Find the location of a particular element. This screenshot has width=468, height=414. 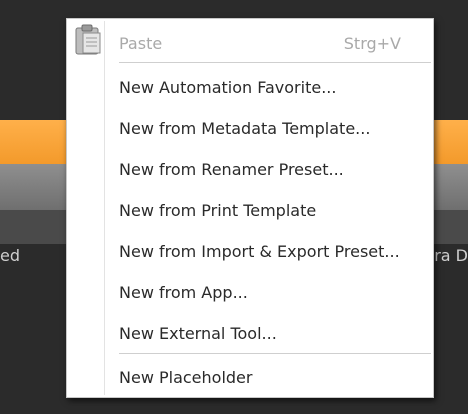

clipboard-icon is located at coordinates (88, 39).